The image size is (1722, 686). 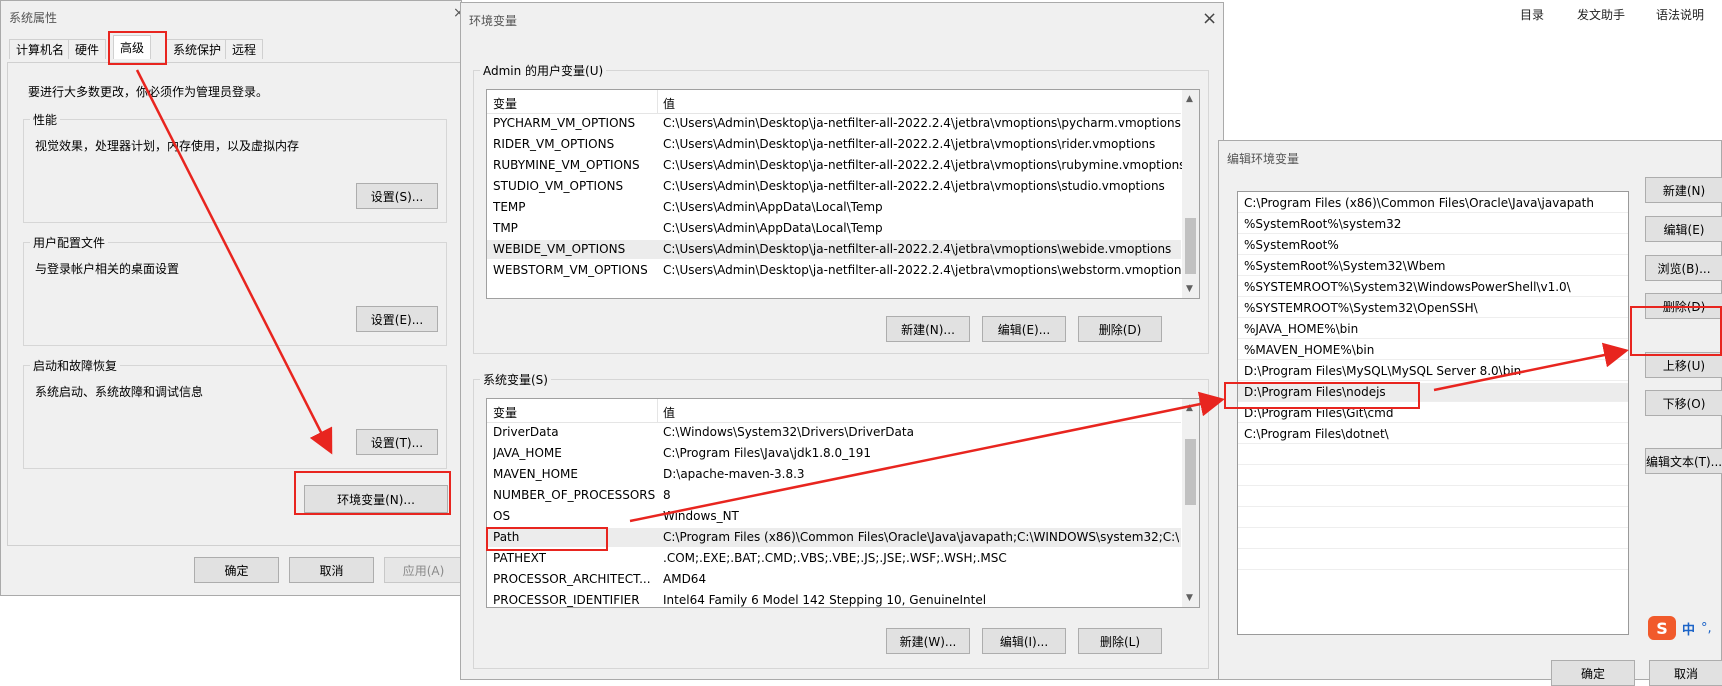 What do you see at coordinates (834, 579) in the screenshot?
I see `table-row: PROCESSOR_ARCHITECT... AMD64` at bounding box center [834, 579].